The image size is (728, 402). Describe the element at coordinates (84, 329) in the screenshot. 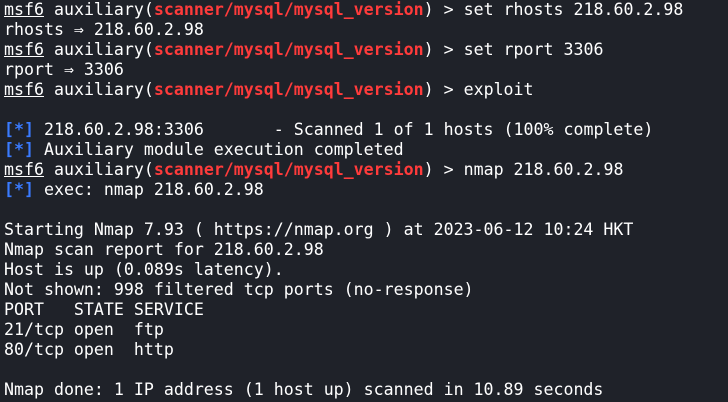

I see `nmap-port-row: 21/tcp open ftp` at that location.